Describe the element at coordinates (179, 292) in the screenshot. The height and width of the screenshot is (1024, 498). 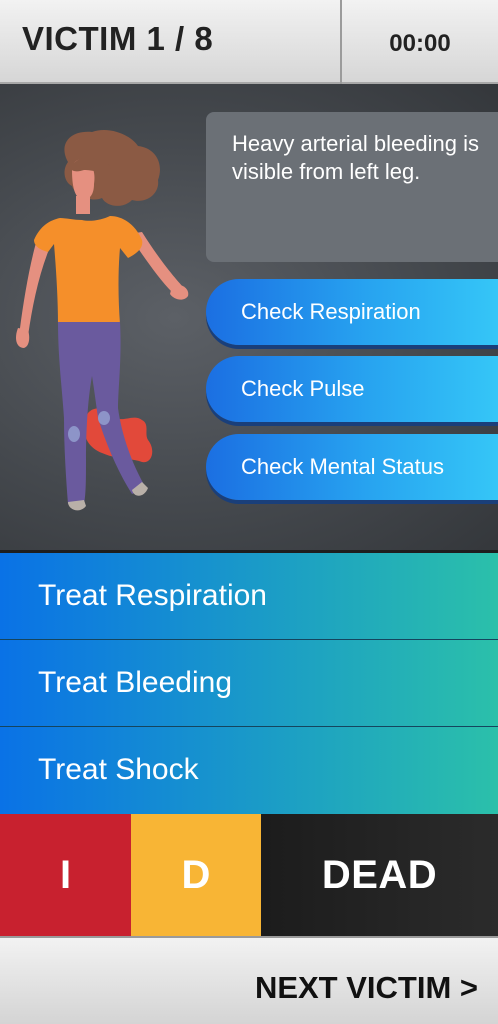
I see `right-hand` at that location.